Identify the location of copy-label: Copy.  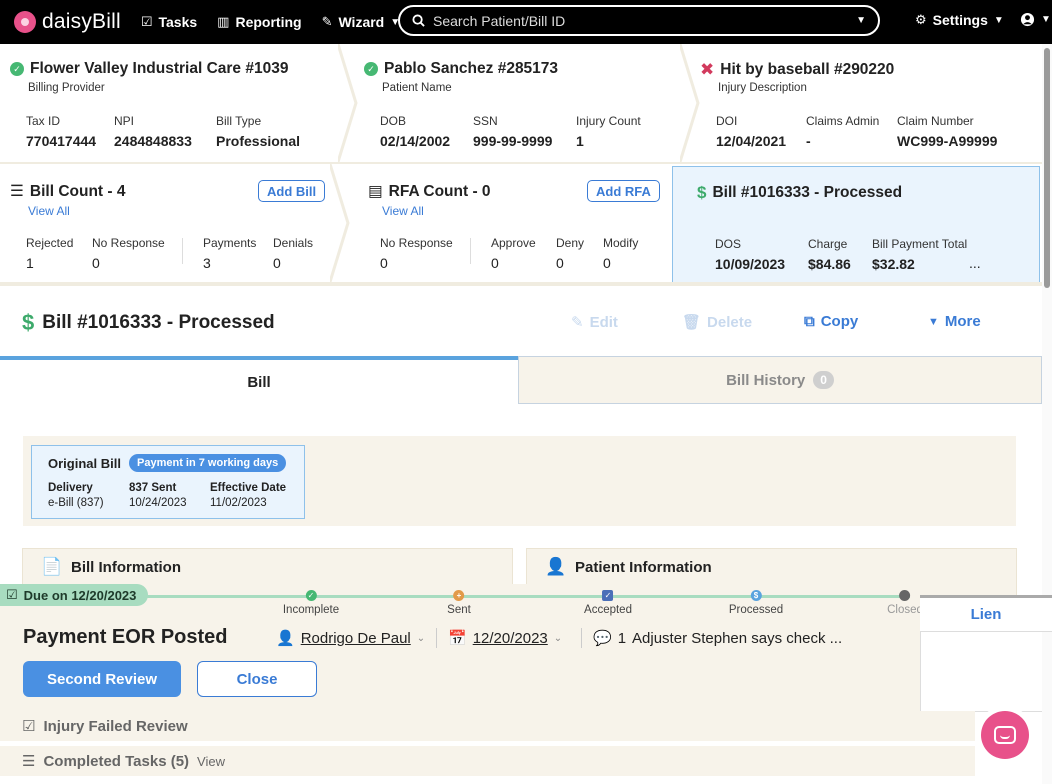
(839, 321).